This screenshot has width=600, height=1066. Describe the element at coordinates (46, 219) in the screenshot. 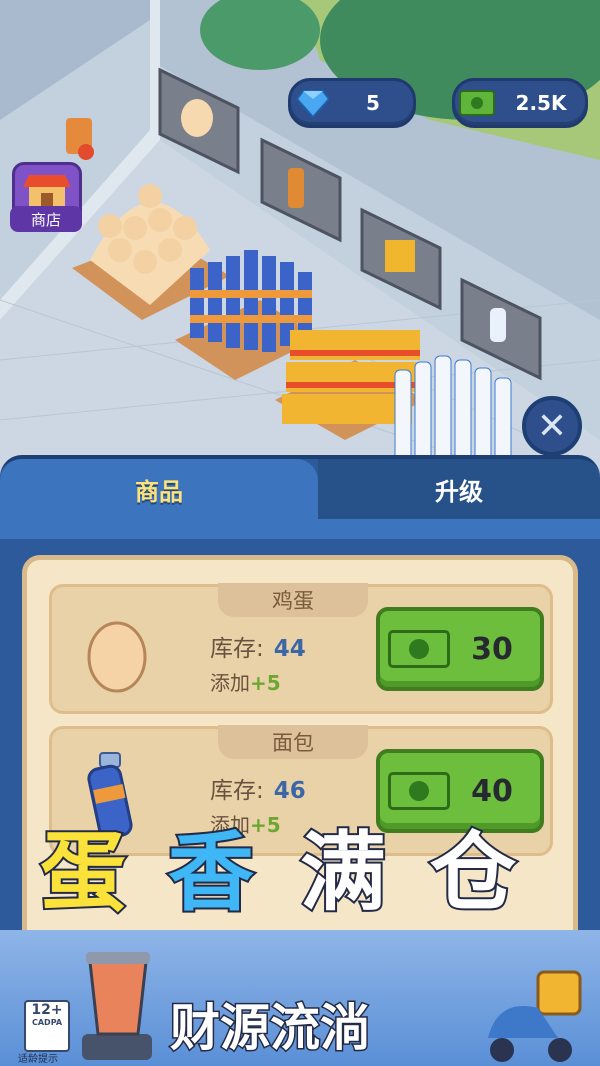

I see `shop-button-label: 商店` at that location.